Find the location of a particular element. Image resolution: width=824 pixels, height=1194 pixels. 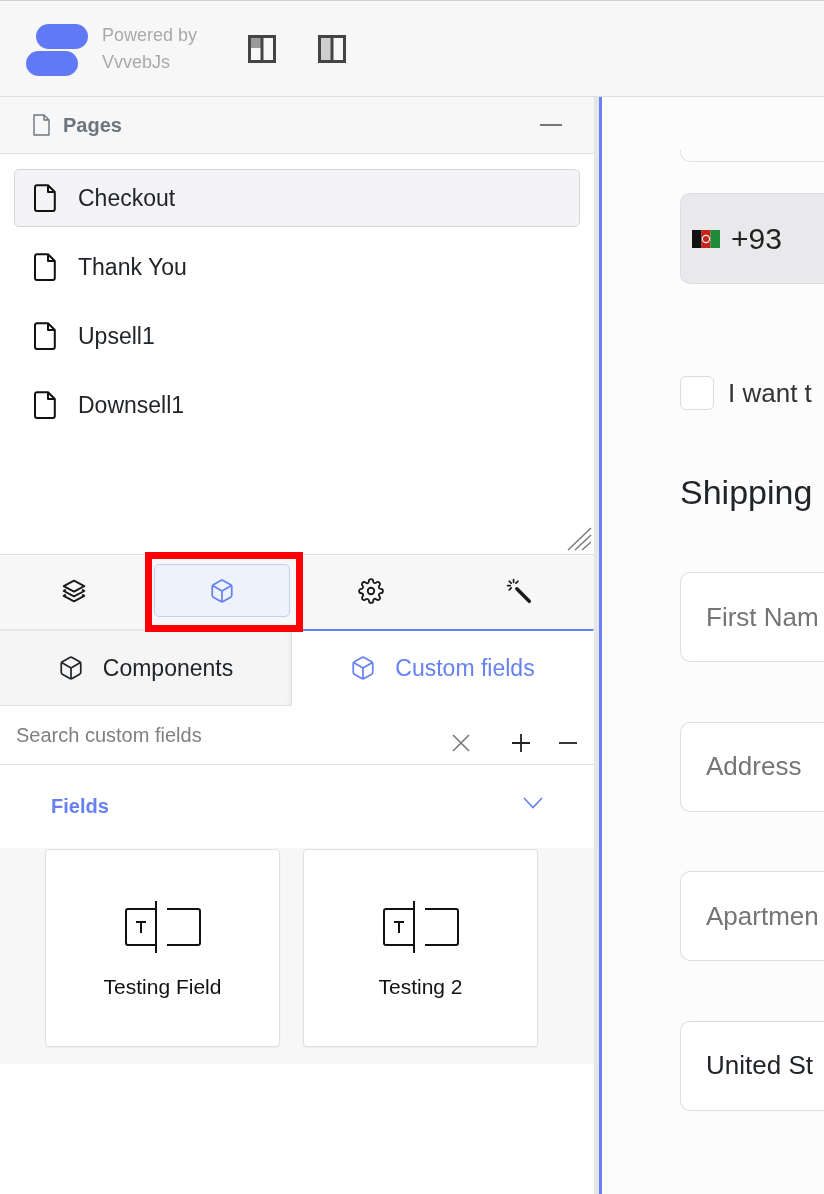

page-item: Upsell1 is located at coordinates (297, 336).